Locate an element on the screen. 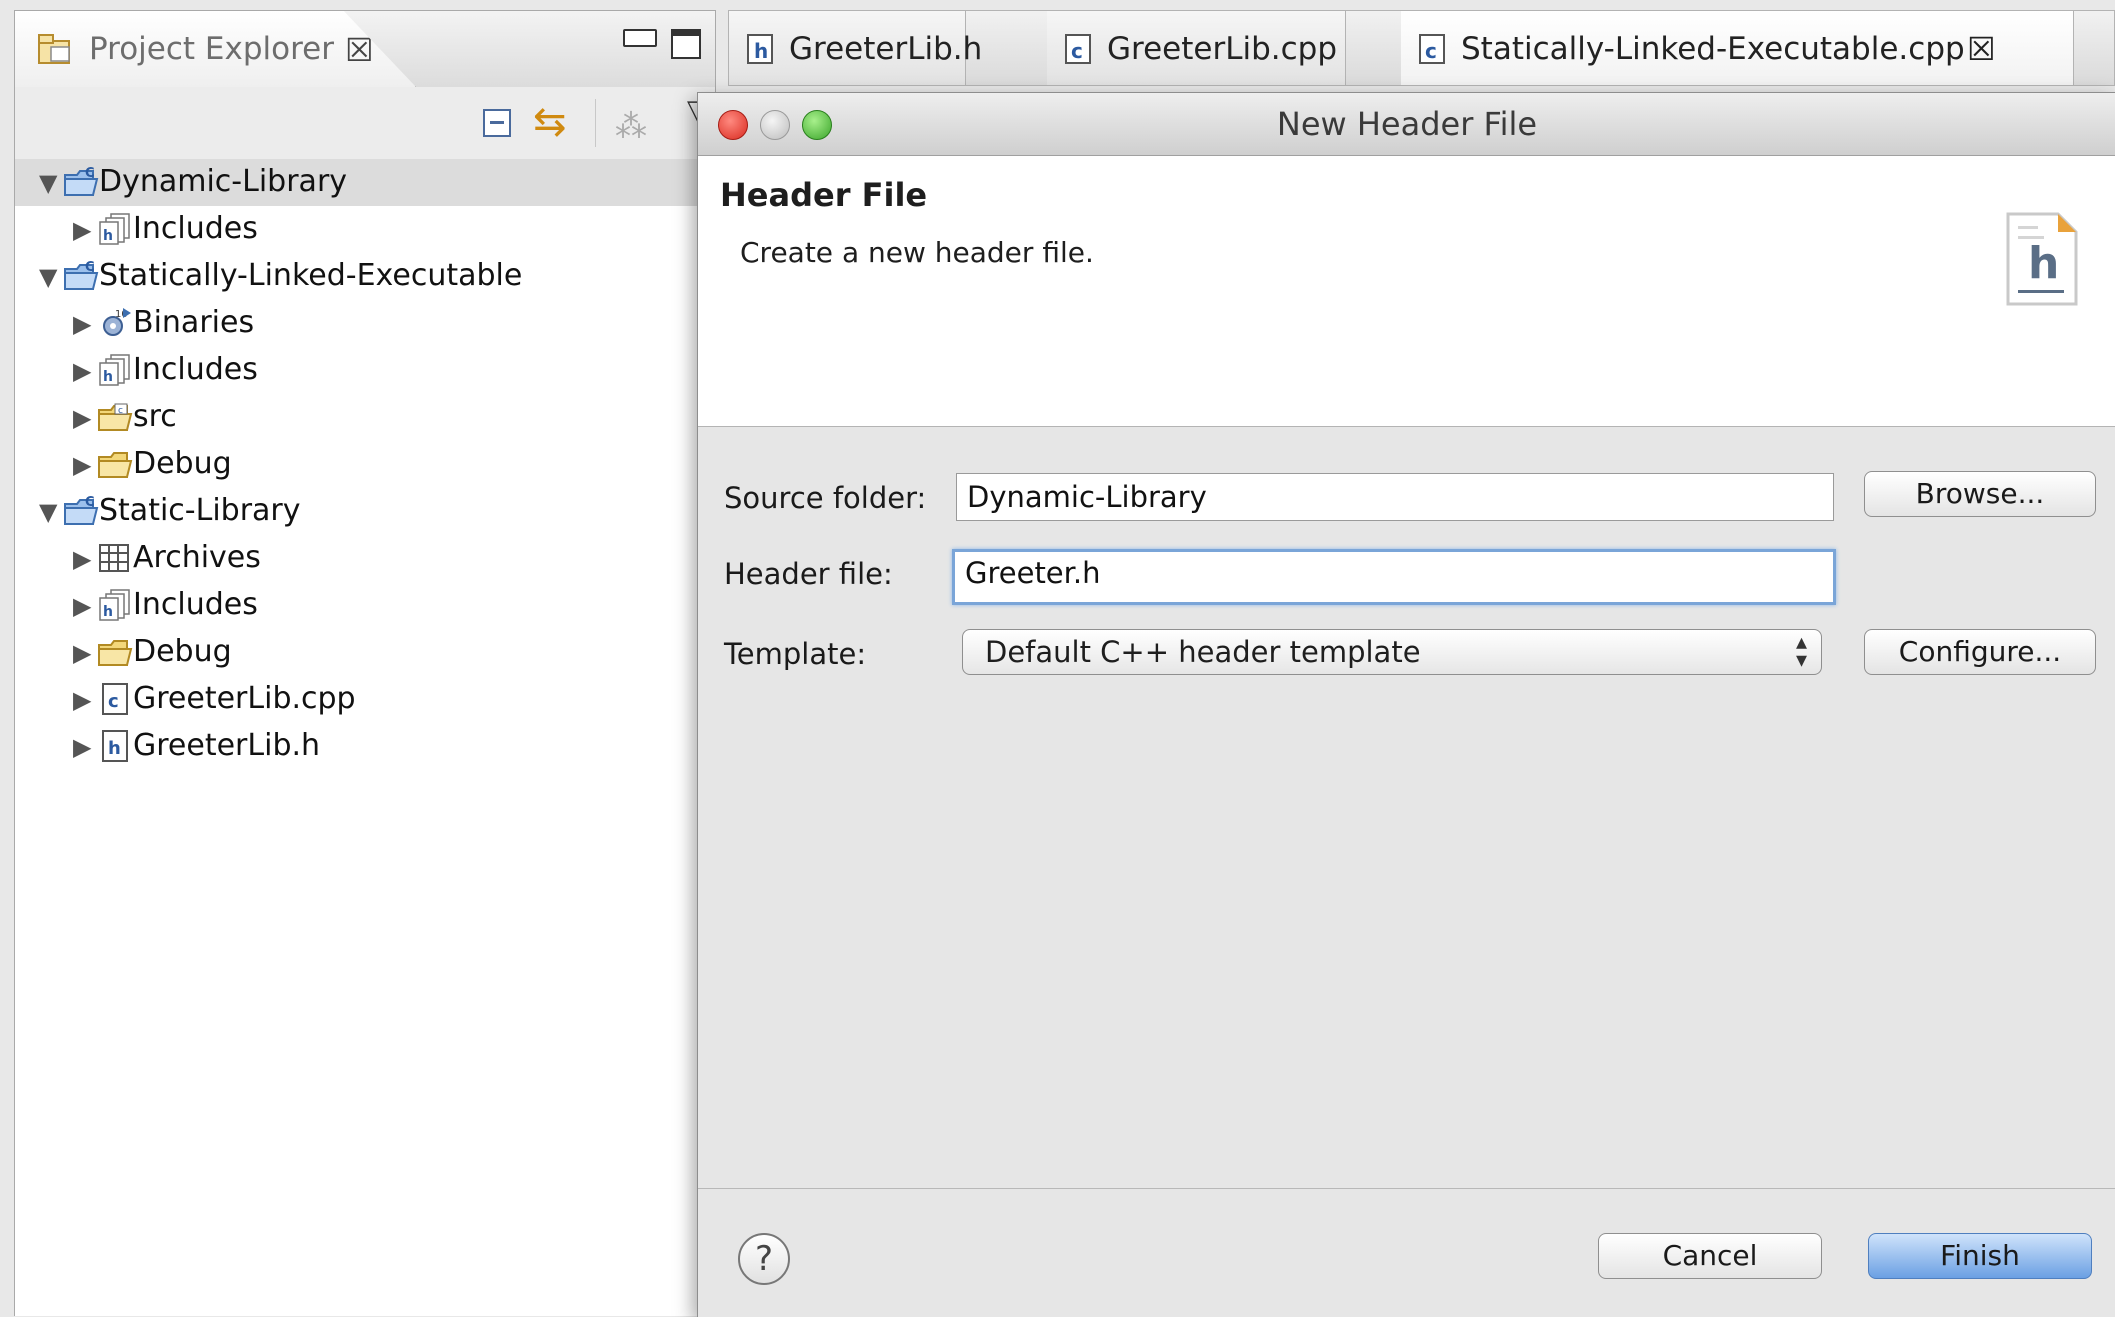  tab-project-explorer: Project Explorer ☒ is located at coordinates (215, 49).